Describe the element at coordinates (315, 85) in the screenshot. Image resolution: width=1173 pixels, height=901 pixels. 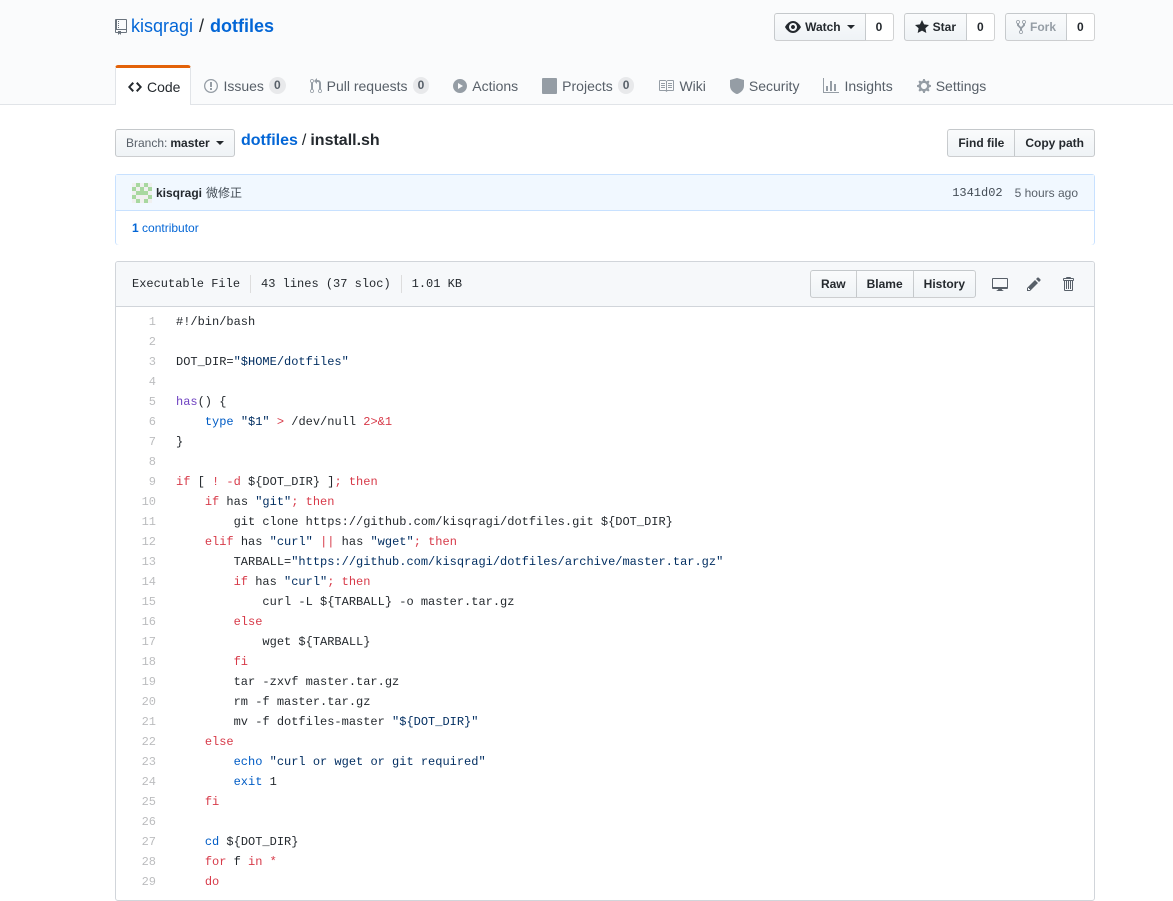
I see `pull-request-icon` at that location.